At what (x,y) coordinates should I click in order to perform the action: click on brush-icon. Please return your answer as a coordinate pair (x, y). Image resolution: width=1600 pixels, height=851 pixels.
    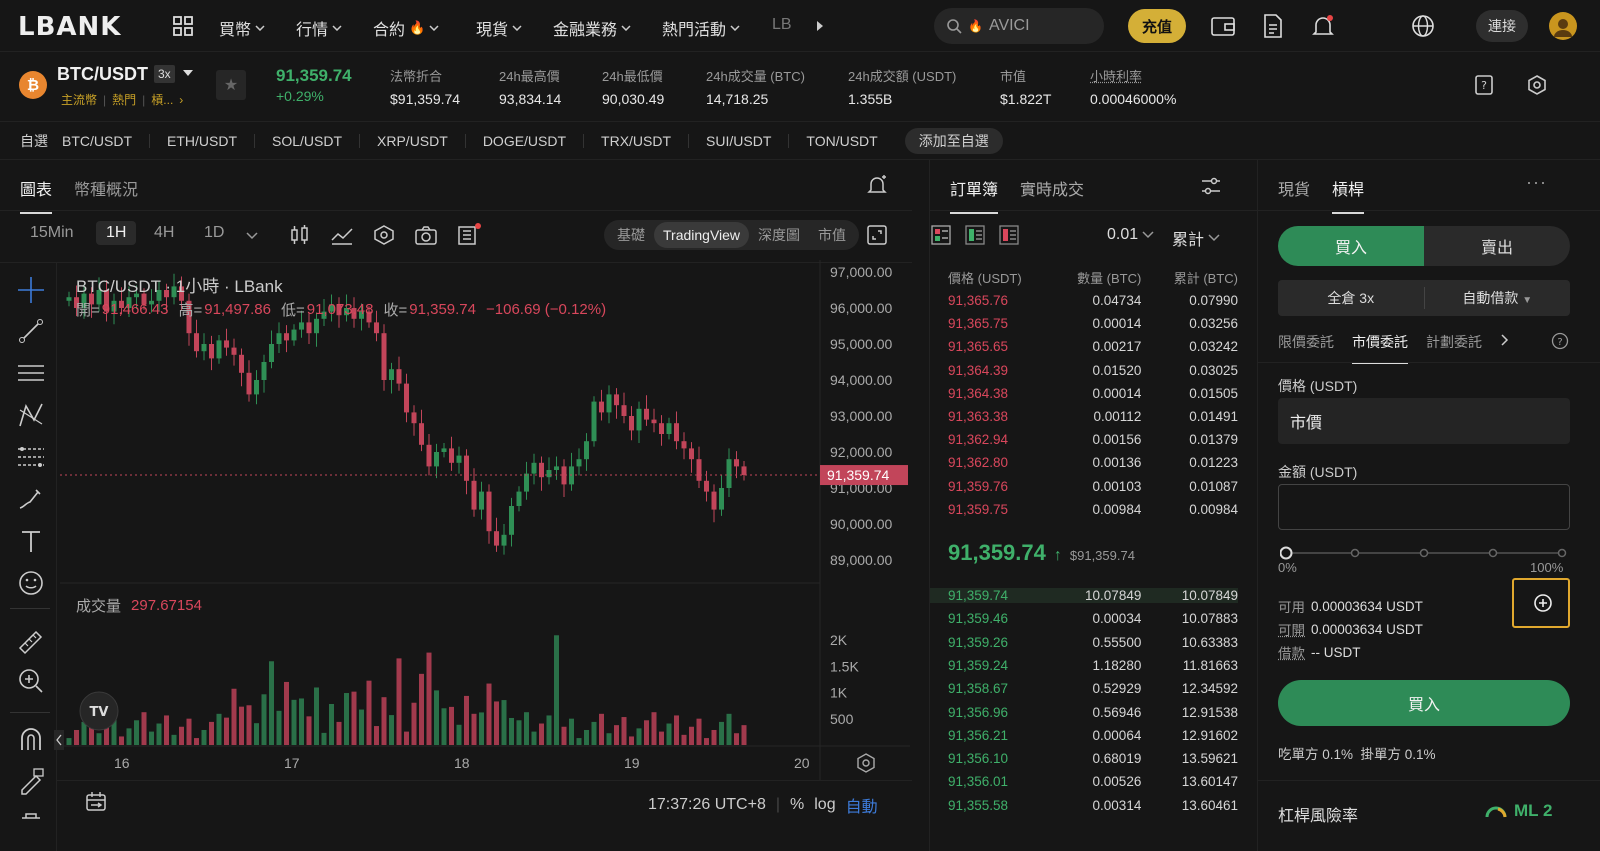
    Looking at the image, I should click on (31, 499).